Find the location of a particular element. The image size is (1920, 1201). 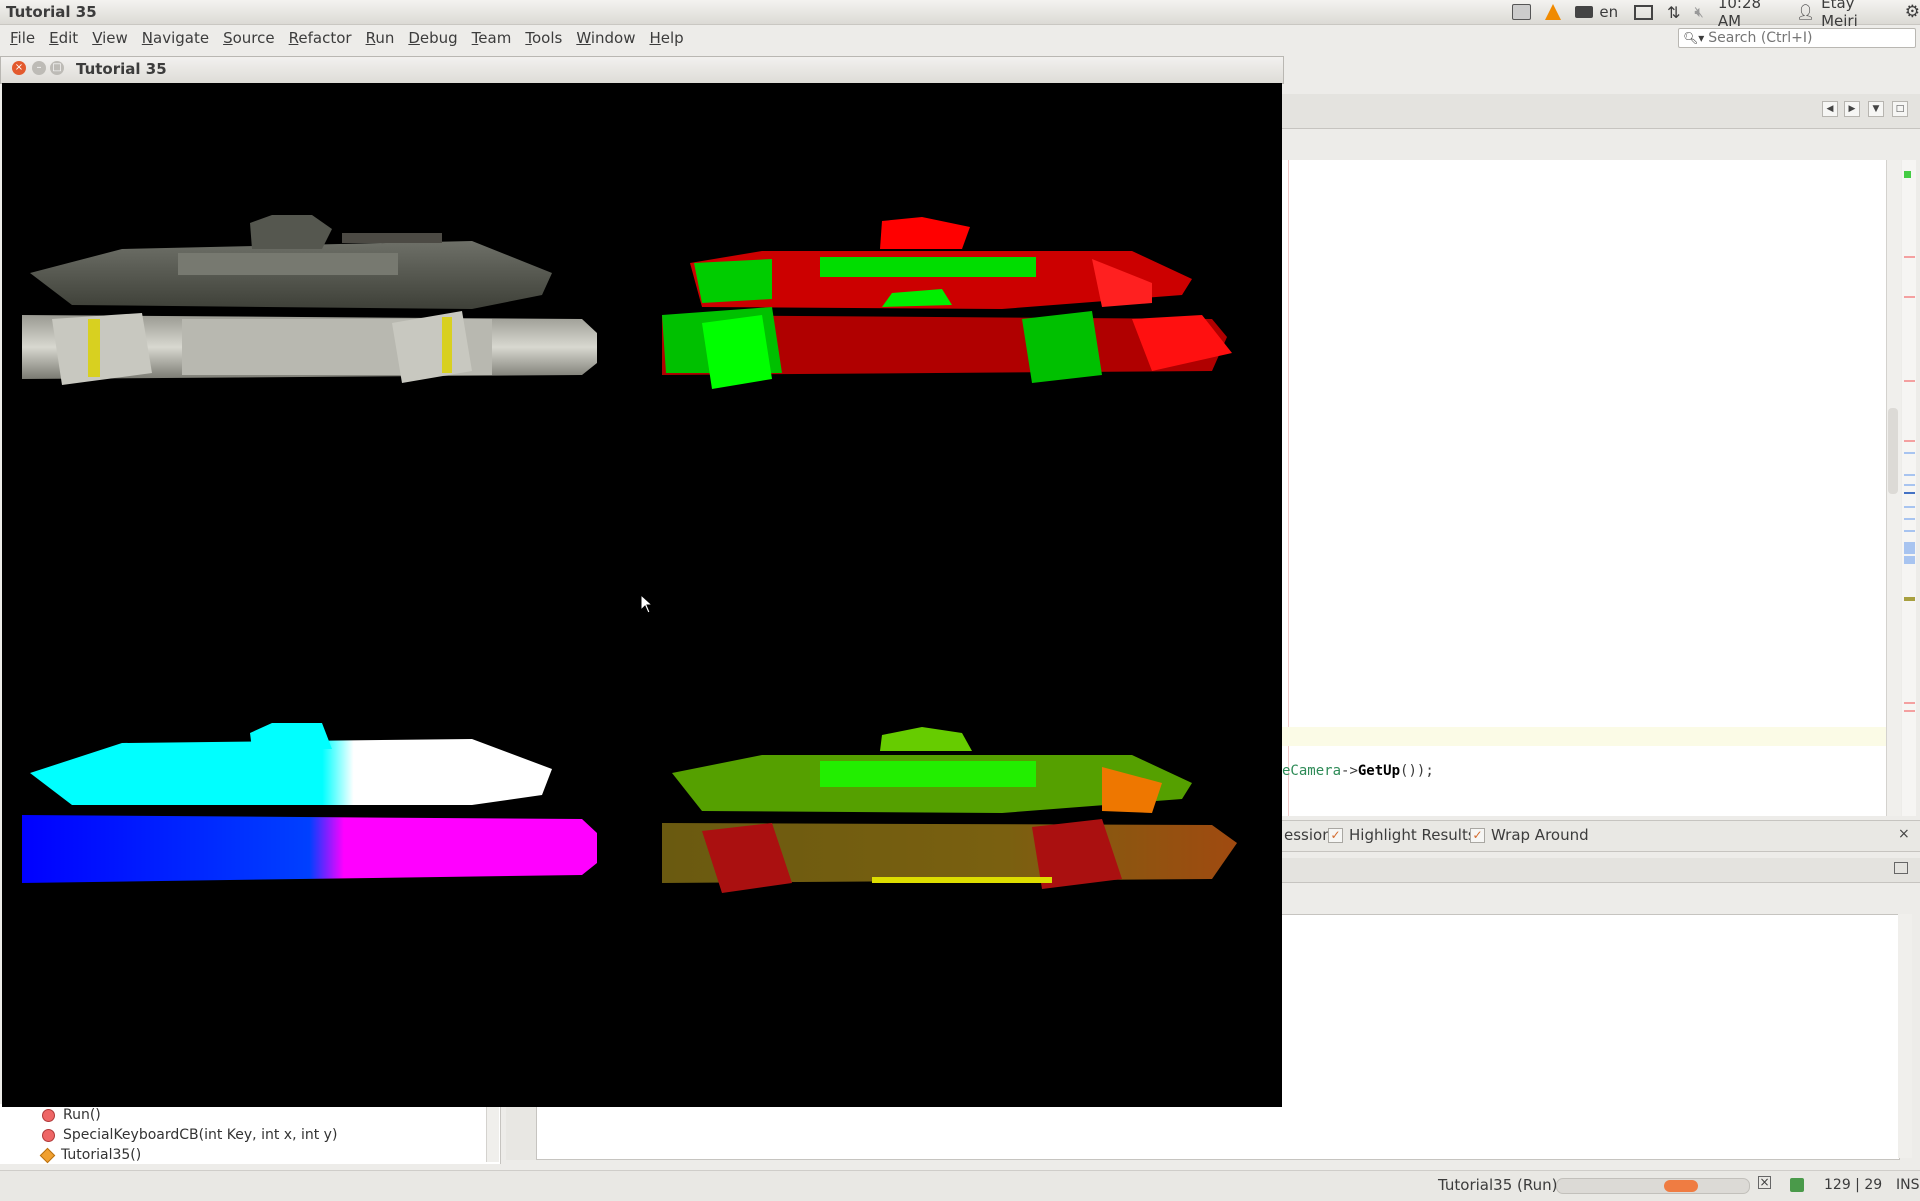

navigator-item: Run() is located at coordinates (71, 1115).